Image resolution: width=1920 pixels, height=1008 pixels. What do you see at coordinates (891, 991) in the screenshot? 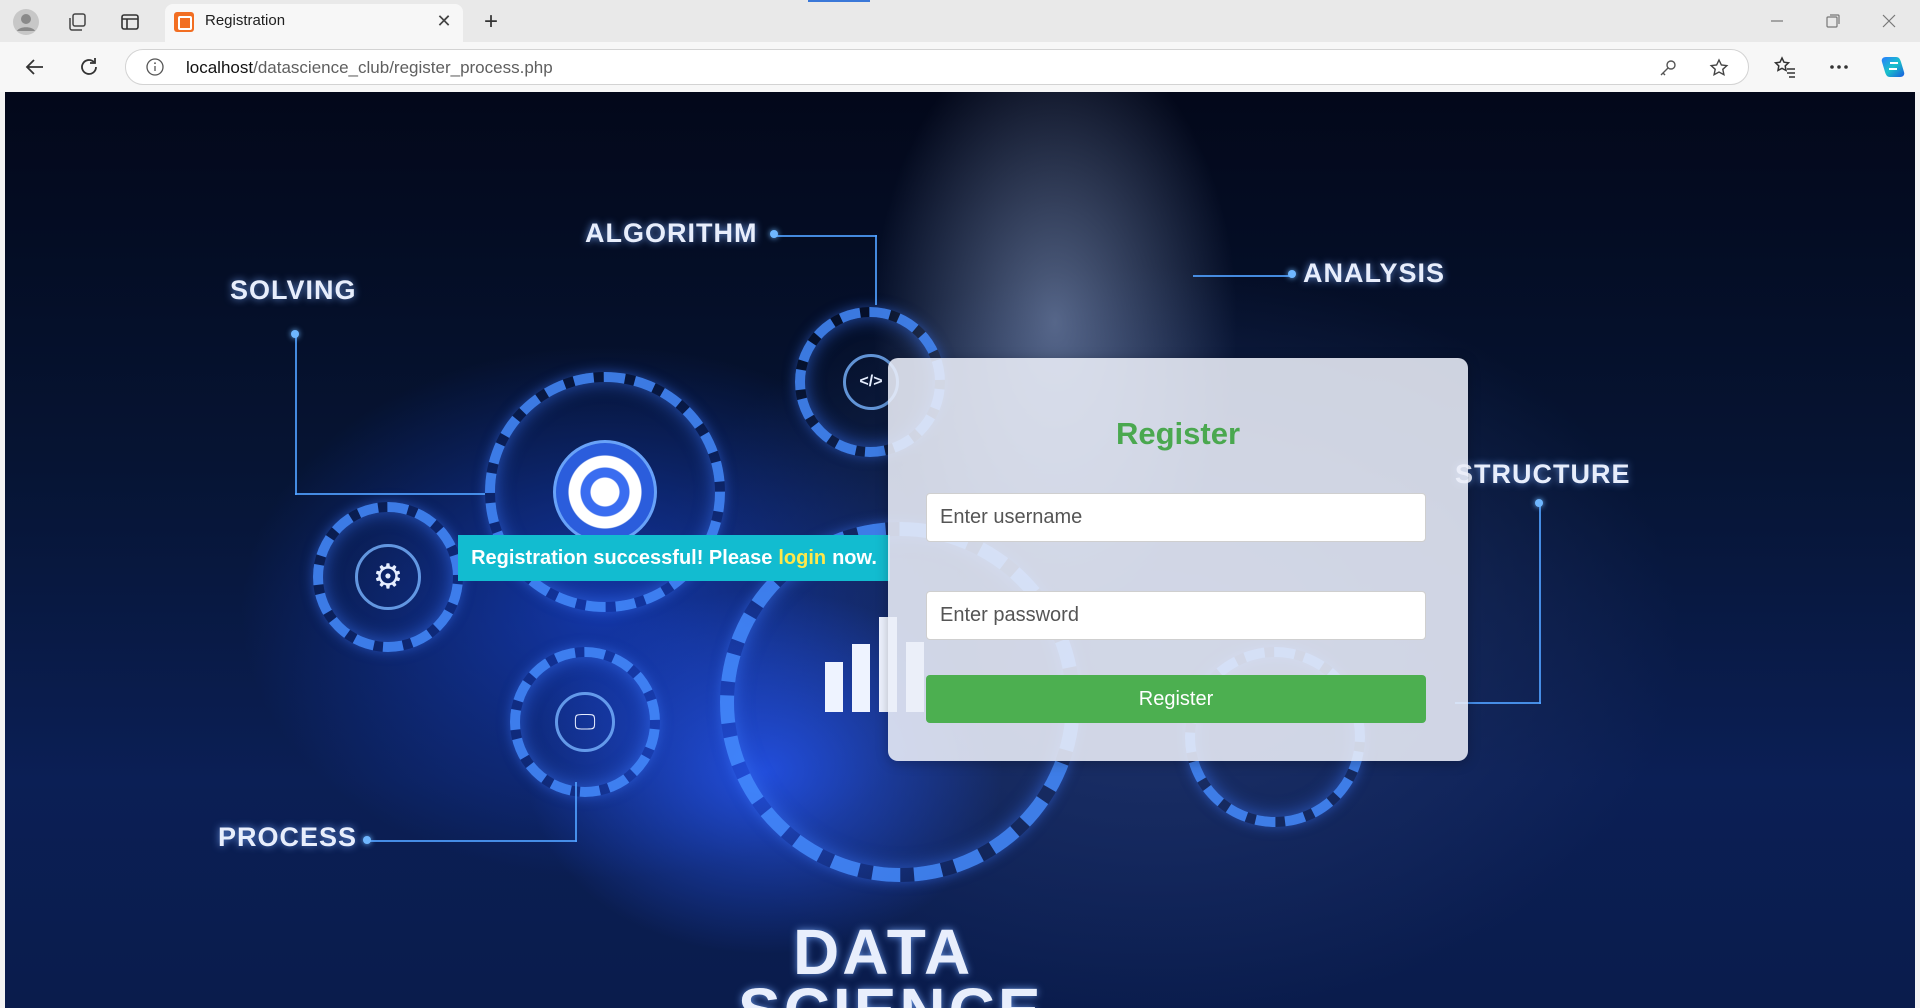
I see `label-science: SCIENCE` at bounding box center [891, 991].